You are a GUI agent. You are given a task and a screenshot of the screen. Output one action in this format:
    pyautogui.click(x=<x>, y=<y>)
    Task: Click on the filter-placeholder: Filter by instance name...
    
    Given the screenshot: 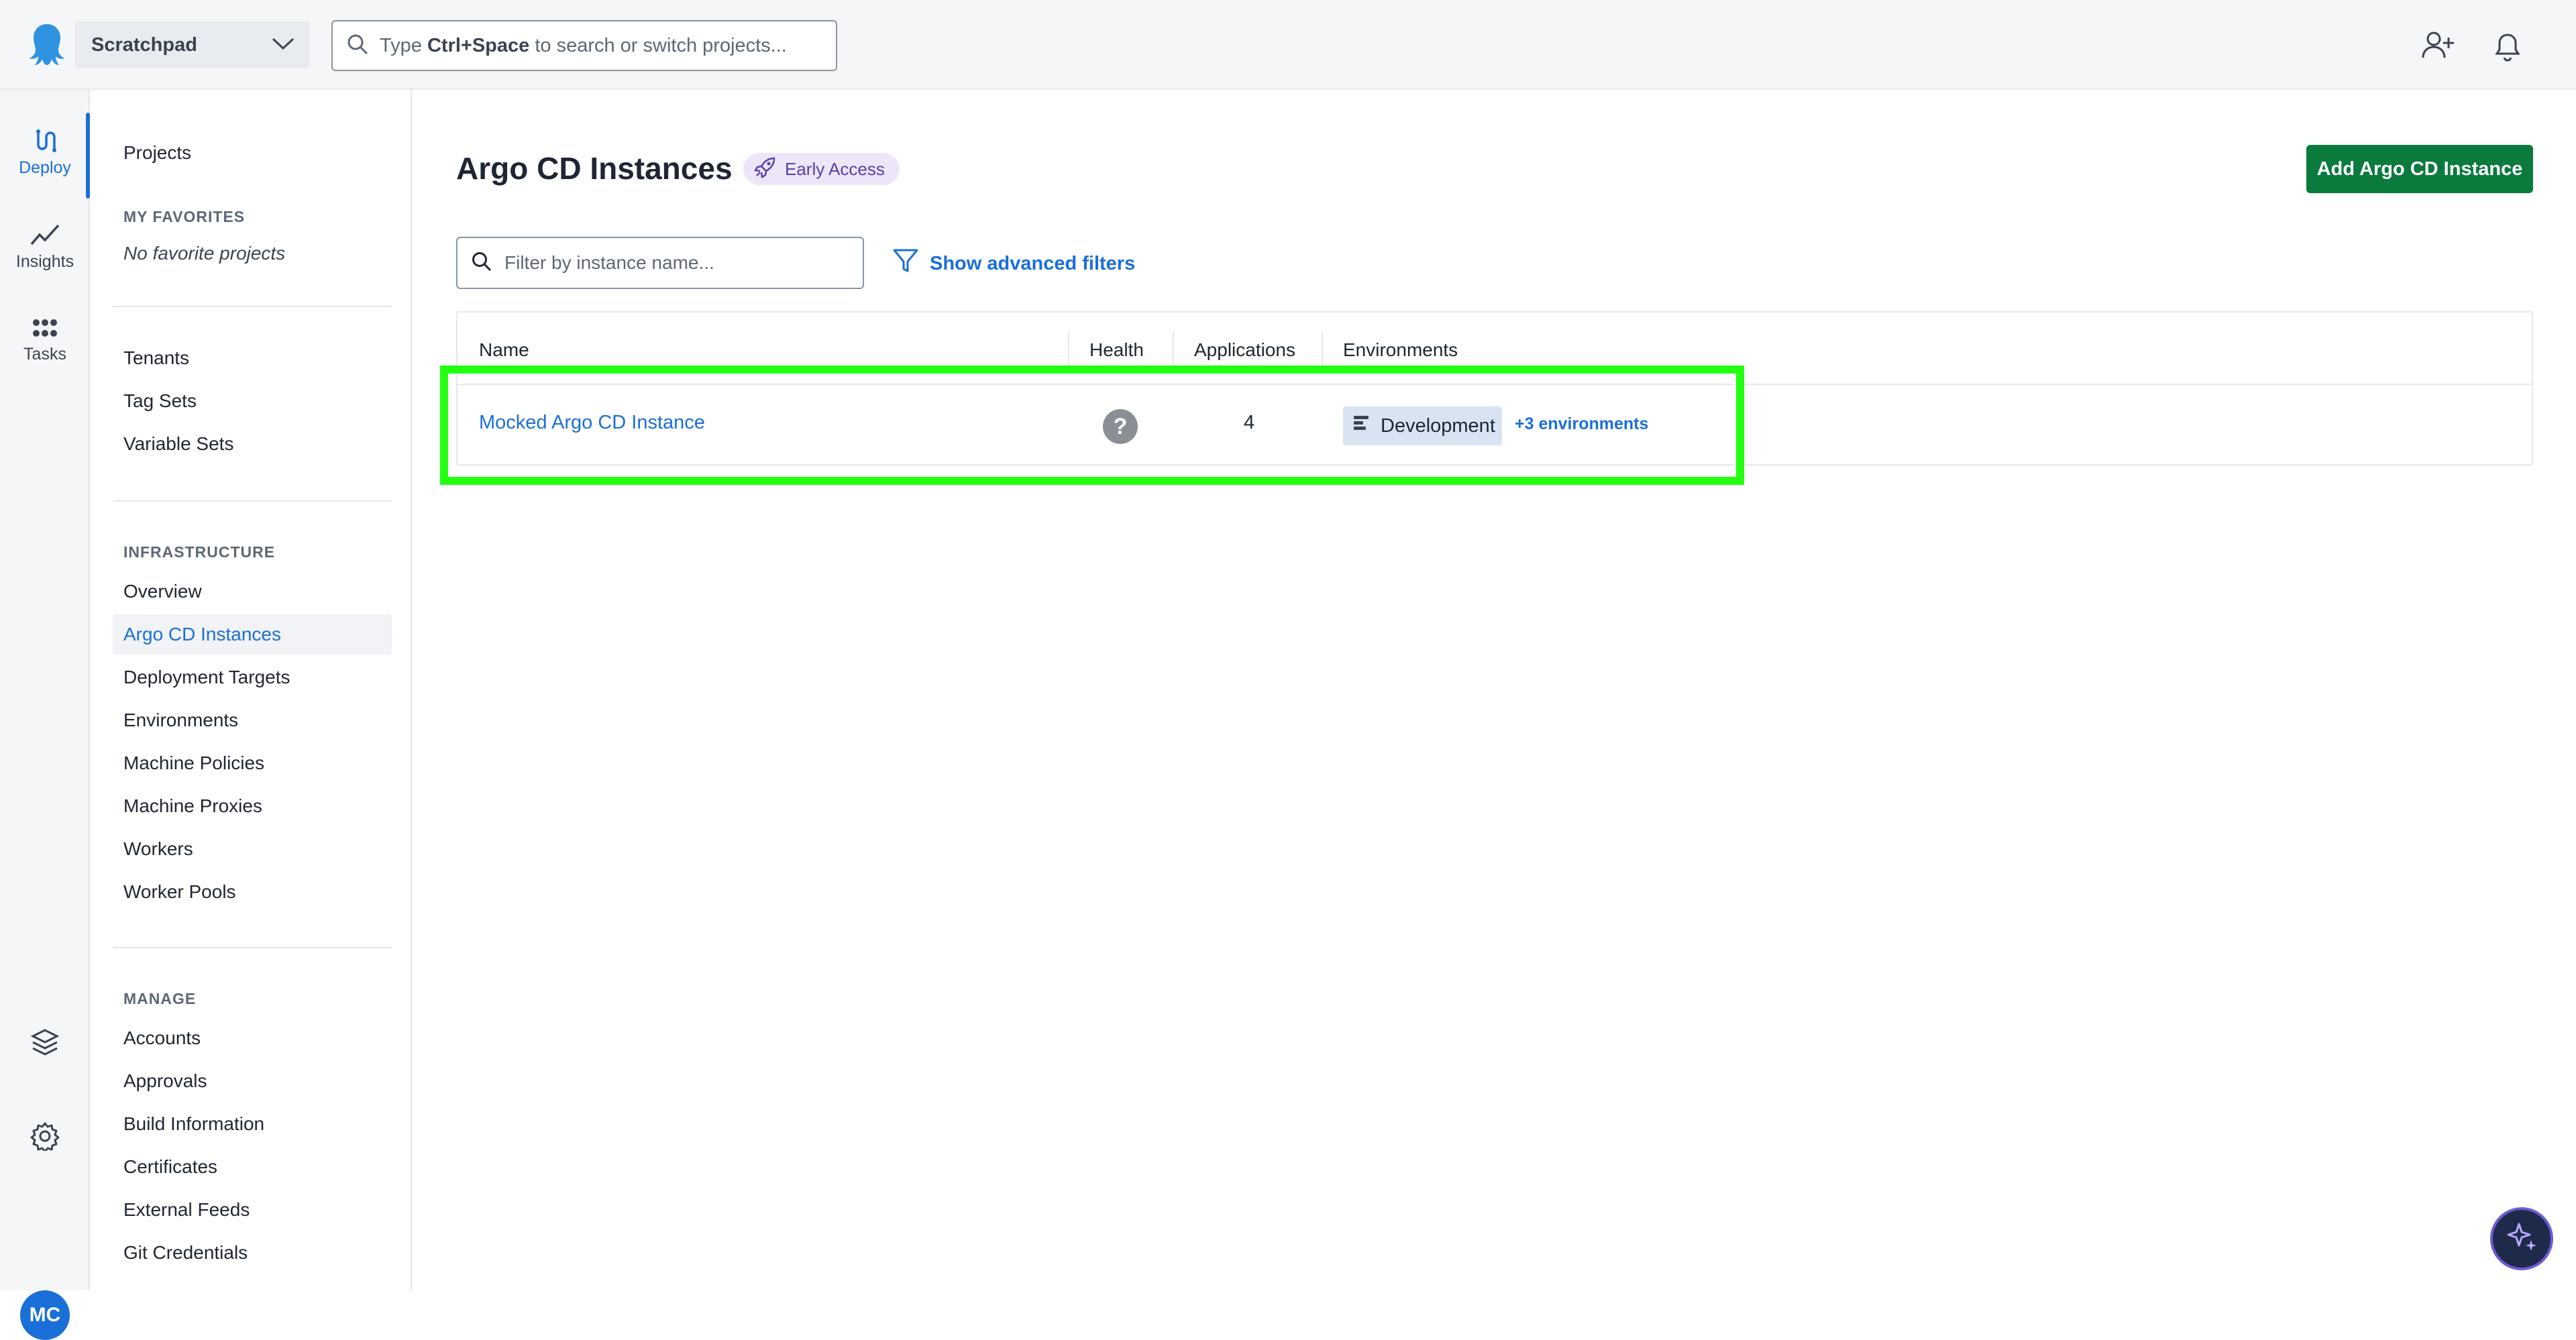 What is the action you would take?
    pyautogui.click(x=609, y=262)
    